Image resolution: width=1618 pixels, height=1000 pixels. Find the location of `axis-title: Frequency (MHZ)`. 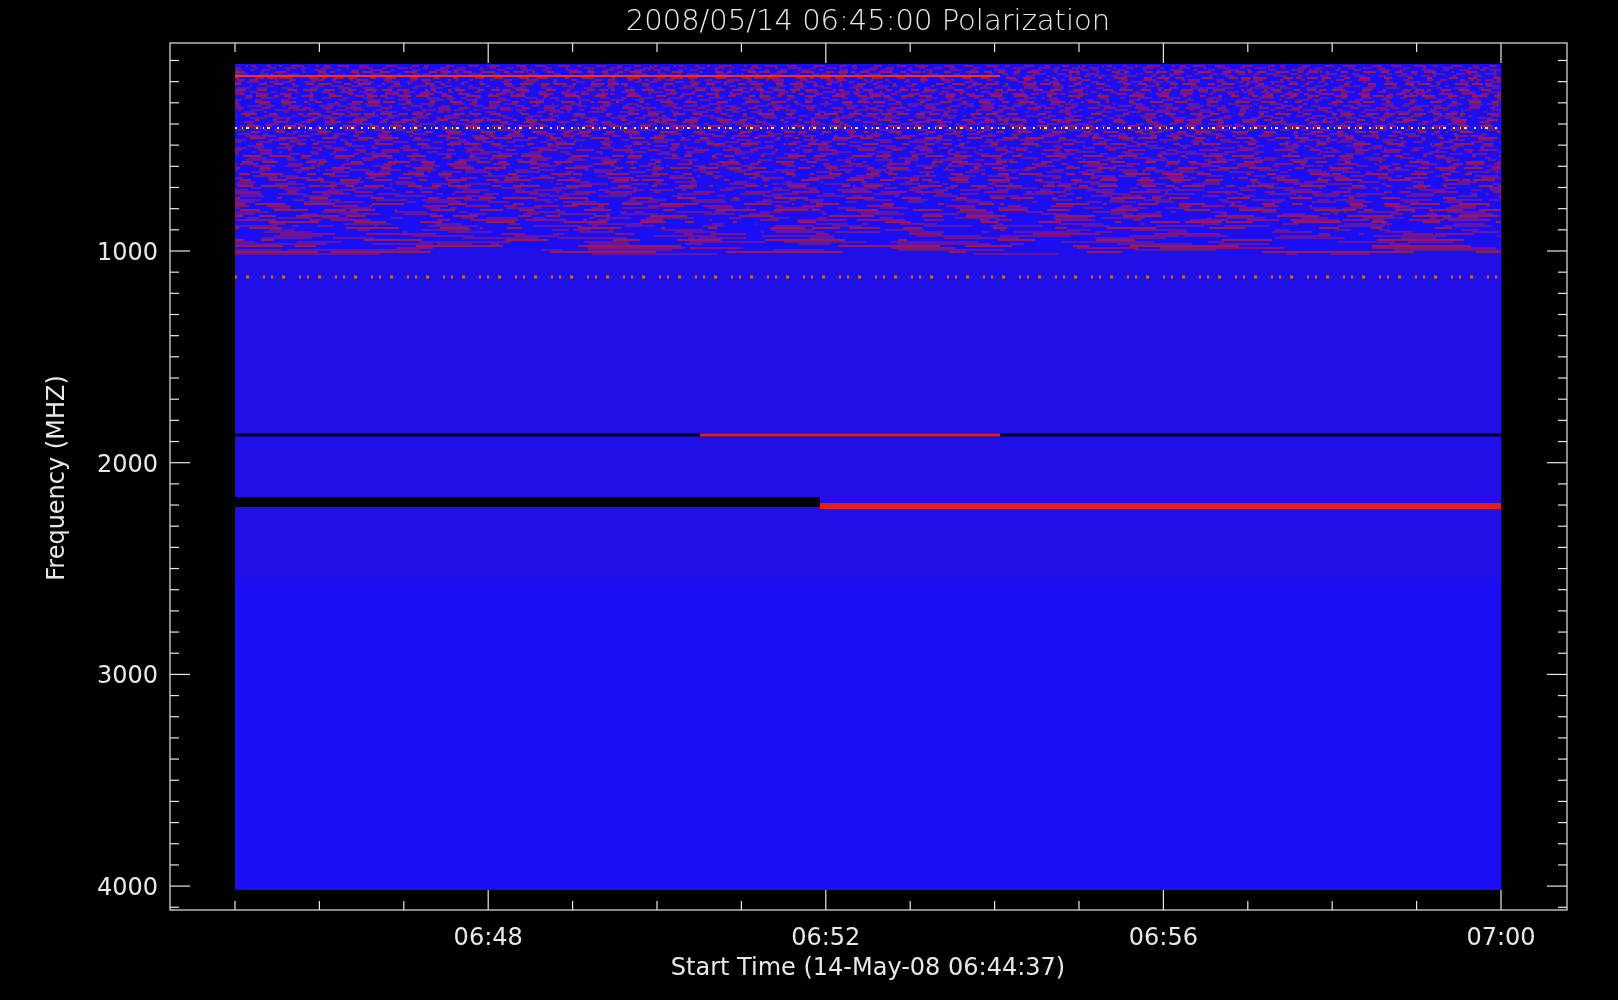

axis-title: Frequency (MHZ) is located at coordinates (56, 478).